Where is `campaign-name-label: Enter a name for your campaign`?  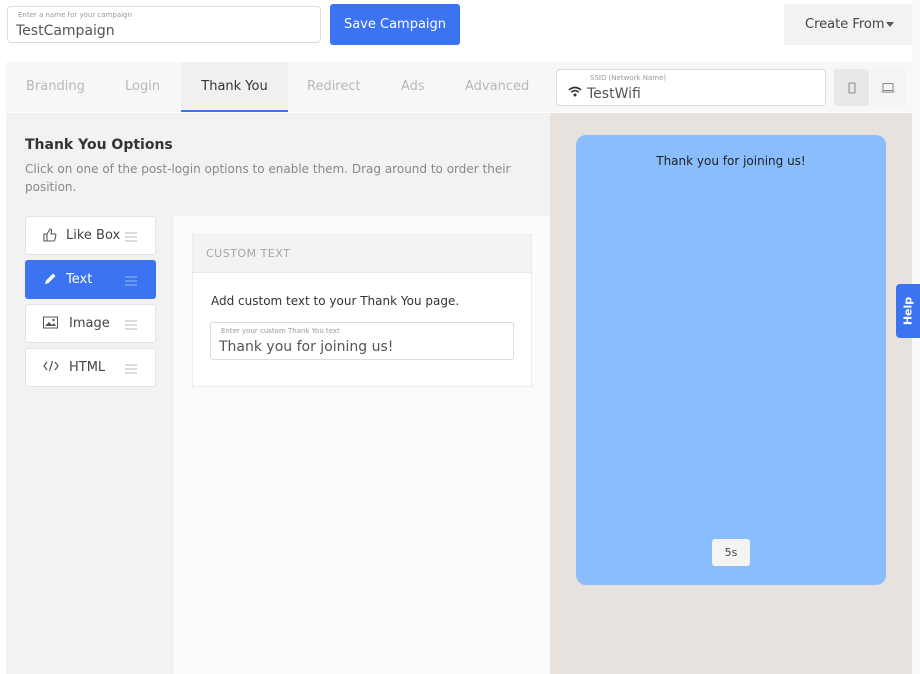
campaign-name-label: Enter a name for your campaign is located at coordinates (75, 15).